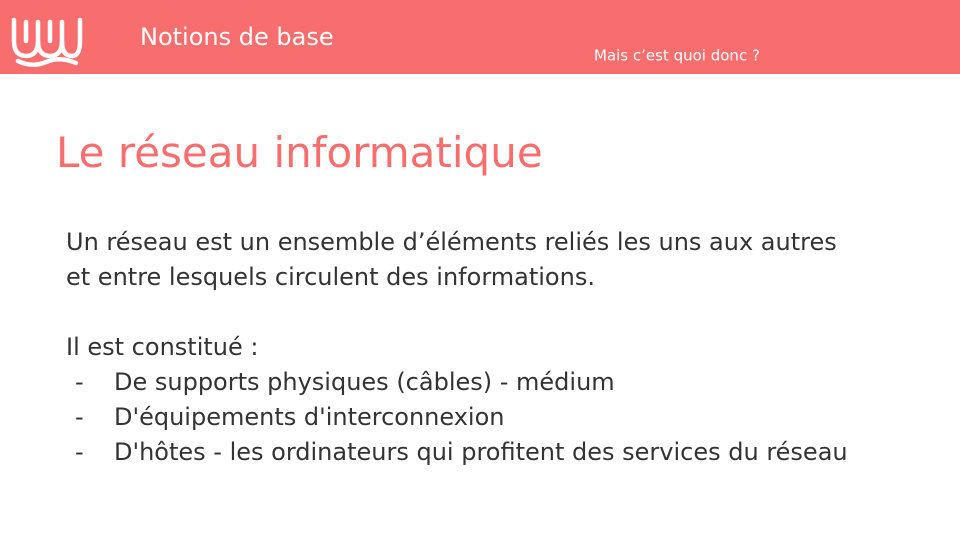  Describe the element at coordinates (162, 347) in the screenshot. I see `list-intro: Il est constitué :` at that location.